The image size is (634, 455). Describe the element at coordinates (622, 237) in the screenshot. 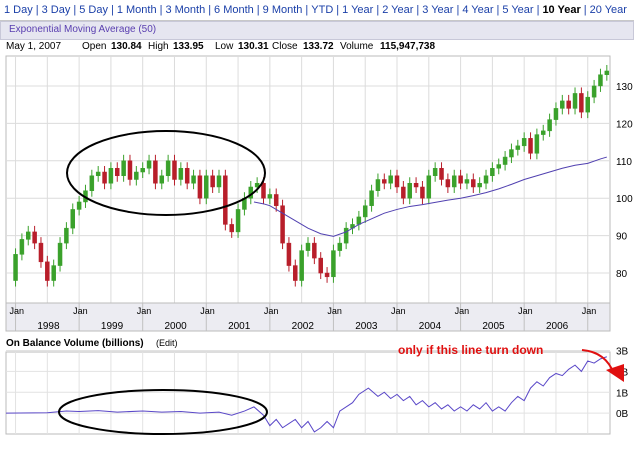

I see `price-tick-label: 90` at that location.